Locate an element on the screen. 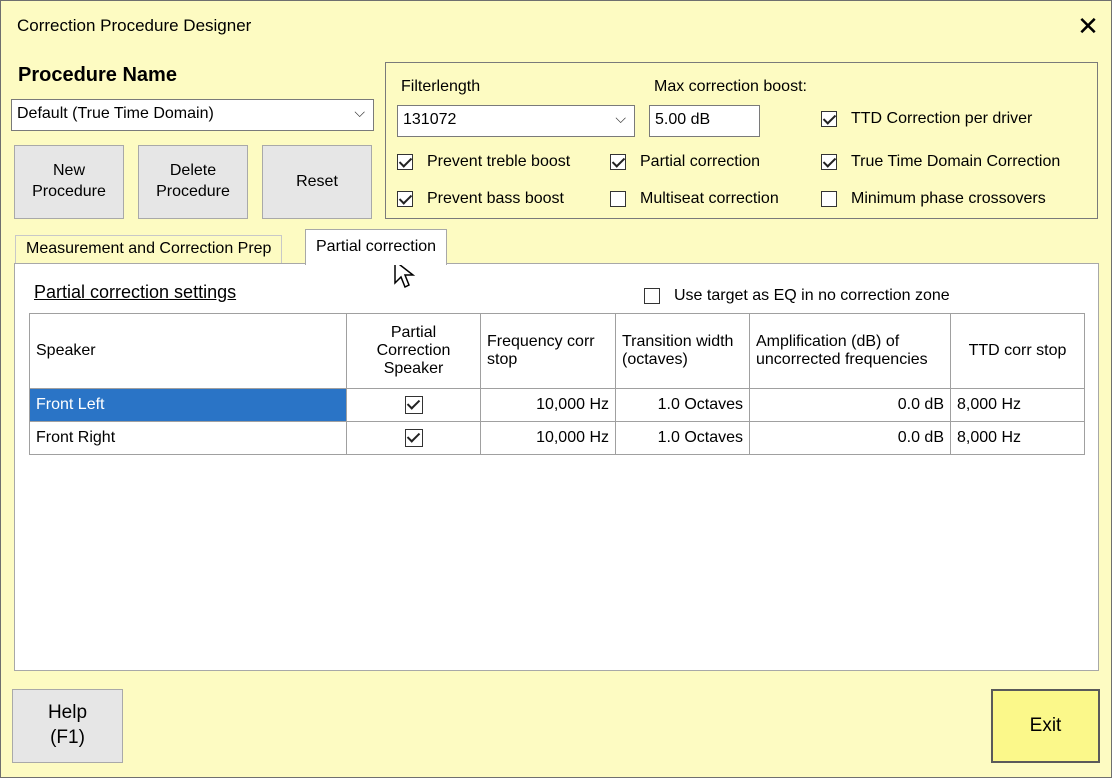 This screenshot has height=778, width=1112. exit-button: Exit is located at coordinates (1045, 726).